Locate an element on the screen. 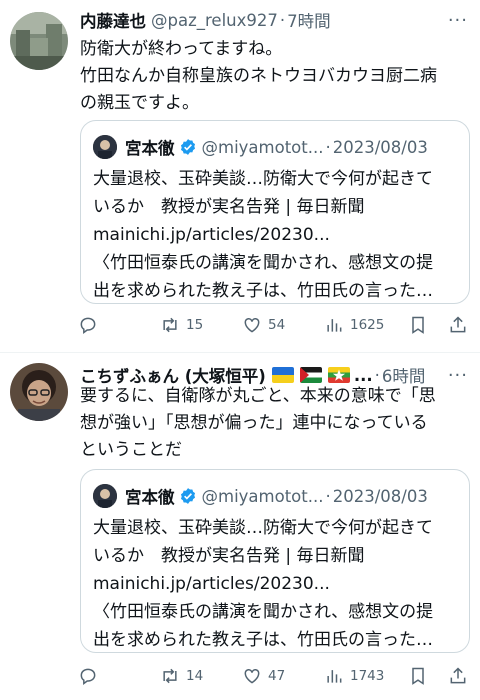 This screenshot has width=480, height=700. action-bar: 15 54 1625 is located at coordinates (274, 325).